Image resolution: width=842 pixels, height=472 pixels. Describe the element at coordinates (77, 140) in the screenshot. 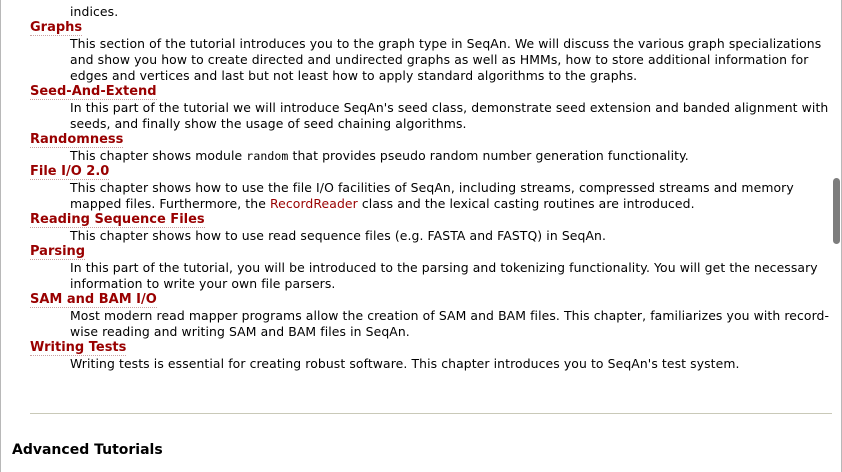

I see `randomness-link: Randomness` at that location.